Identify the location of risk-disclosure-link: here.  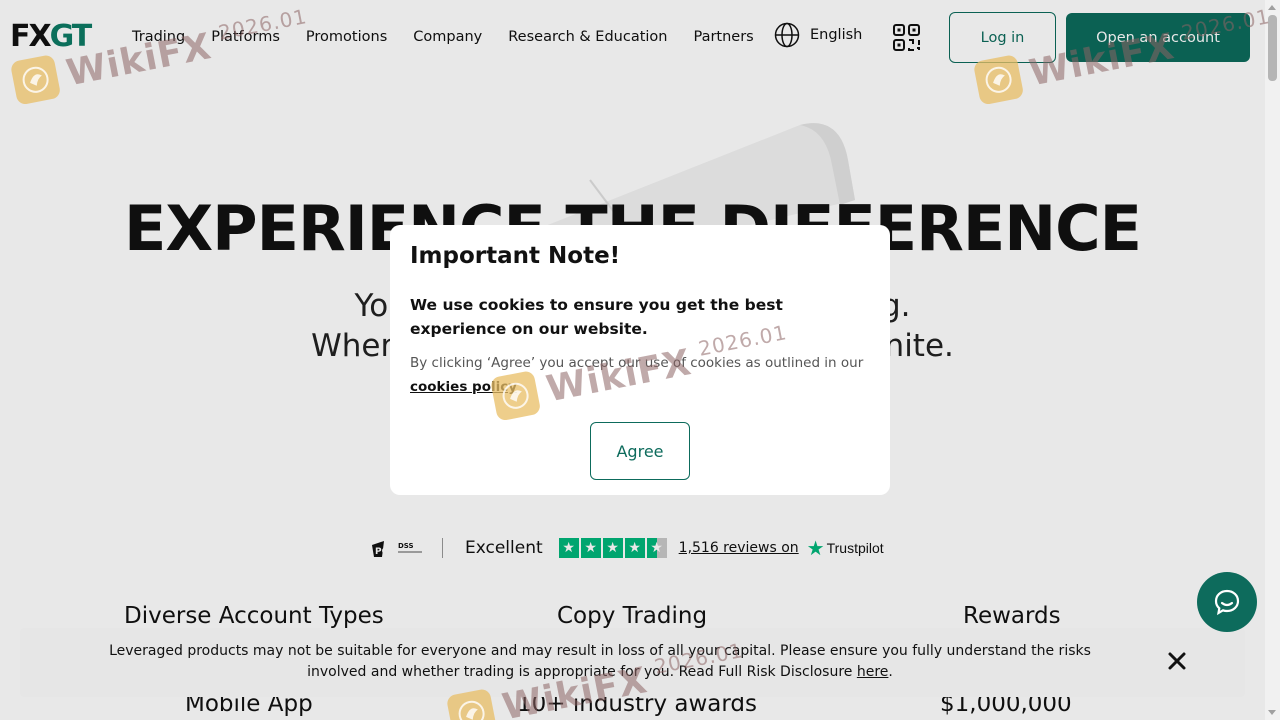
(873, 672).